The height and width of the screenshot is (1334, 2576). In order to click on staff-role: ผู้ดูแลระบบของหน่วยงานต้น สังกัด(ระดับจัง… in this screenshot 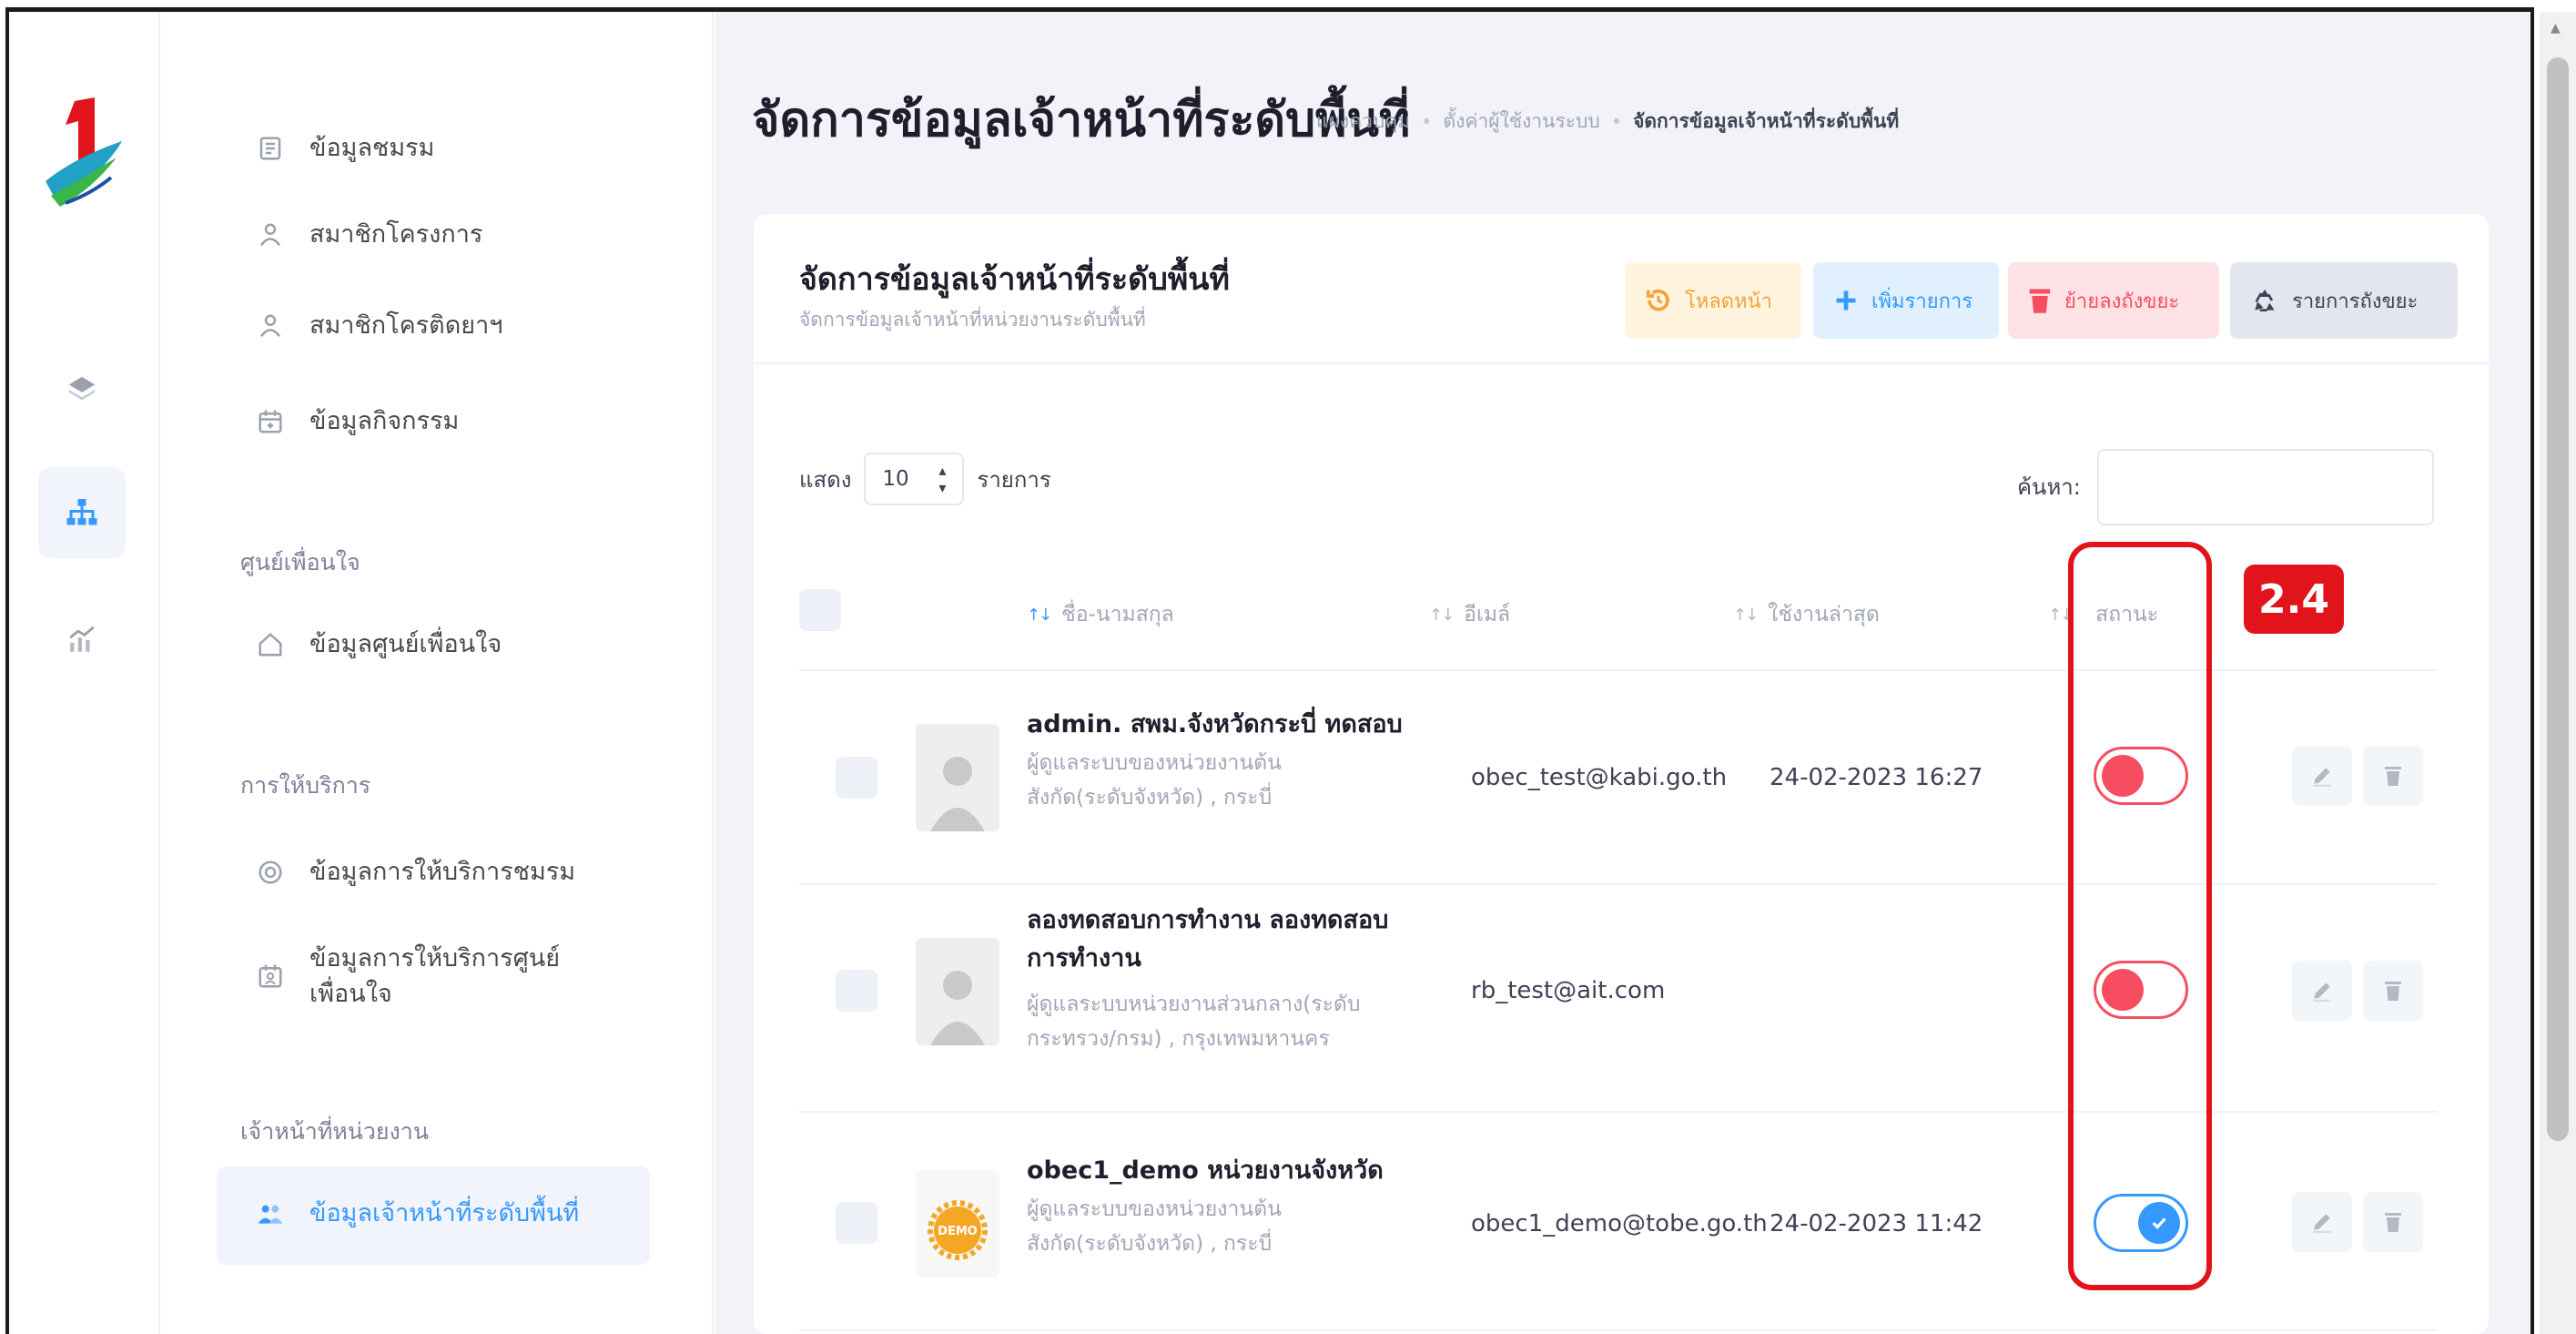, I will do `click(1241, 781)`.